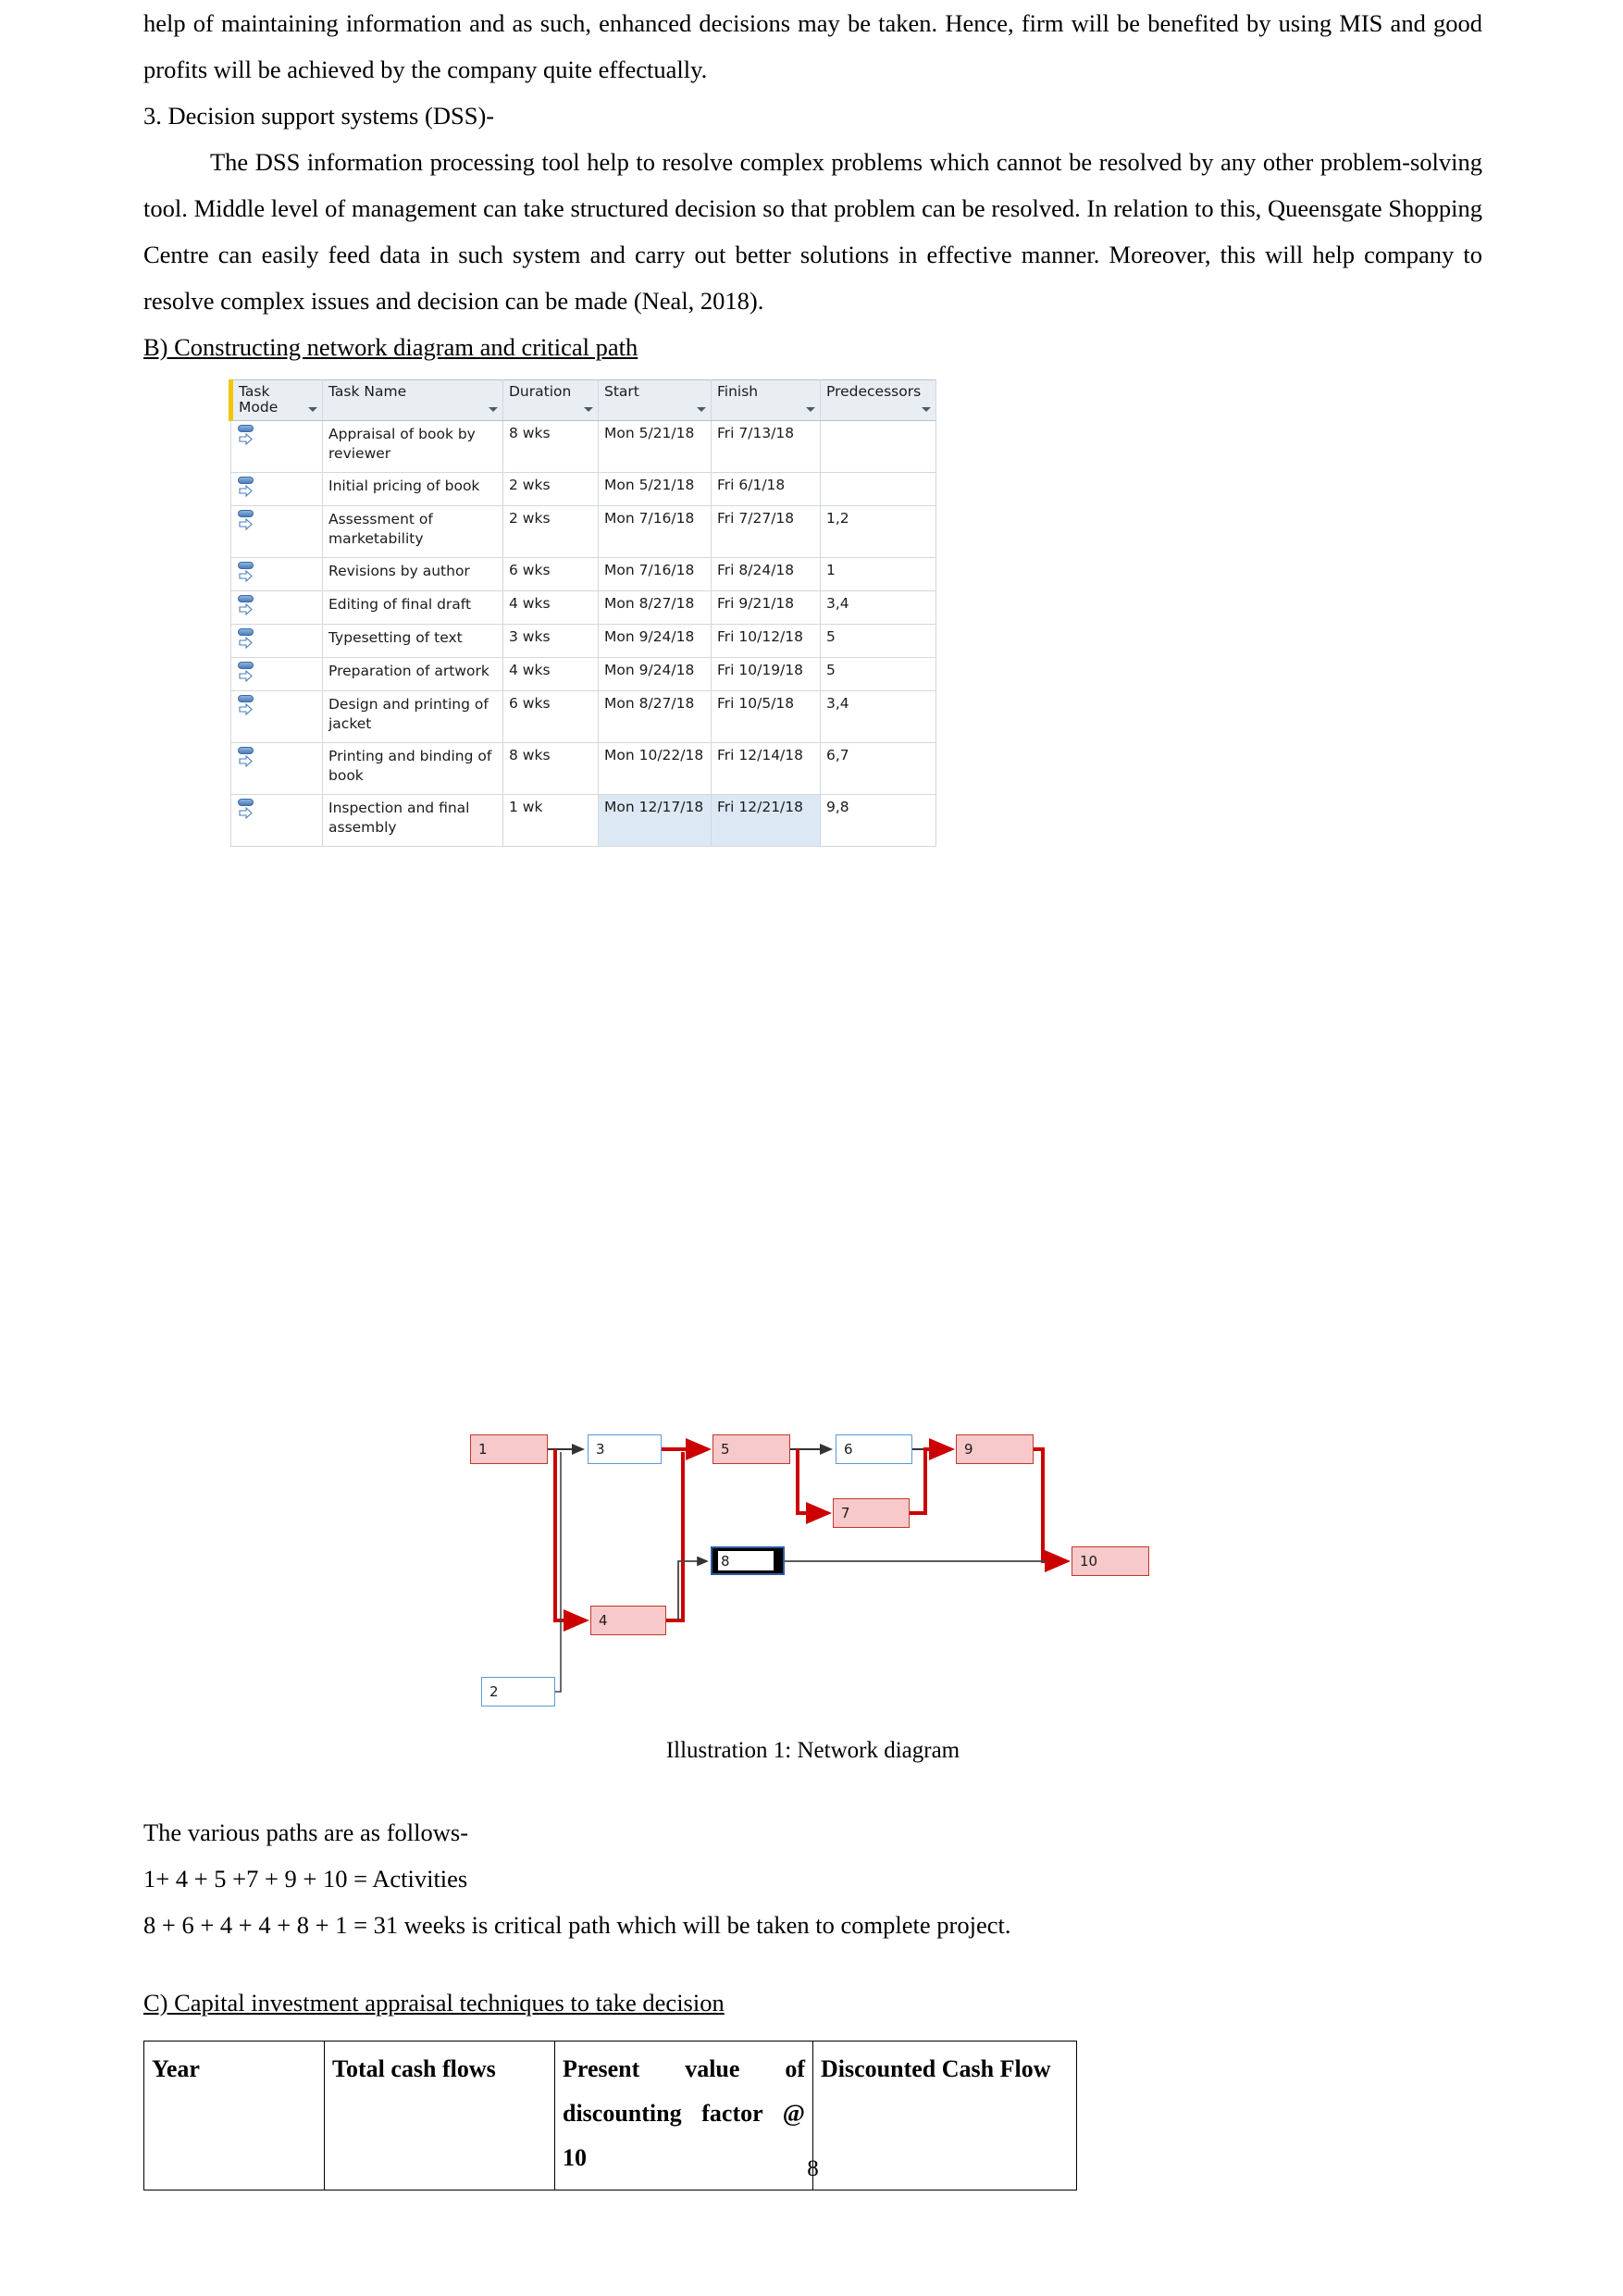 This screenshot has height=2296, width=1623. Describe the element at coordinates (766, 641) in the screenshot. I see `cell-finish: Fri 10/12/18` at that location.